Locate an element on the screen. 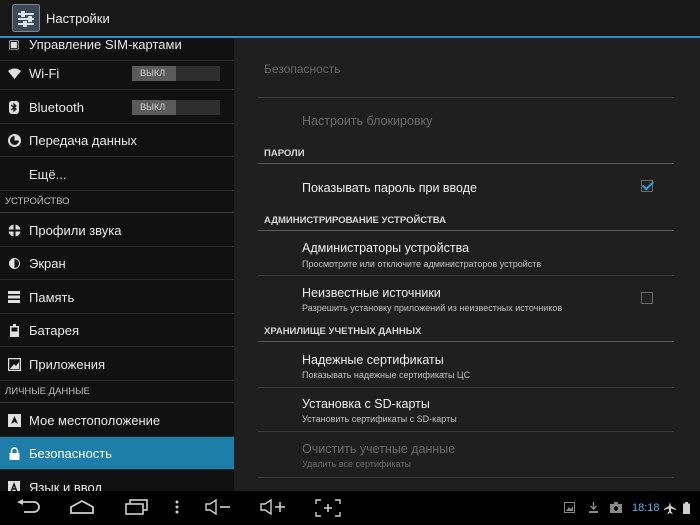 This screenshot has height=525, width=700. data-usage-icon is located at coordinates (14, 140).